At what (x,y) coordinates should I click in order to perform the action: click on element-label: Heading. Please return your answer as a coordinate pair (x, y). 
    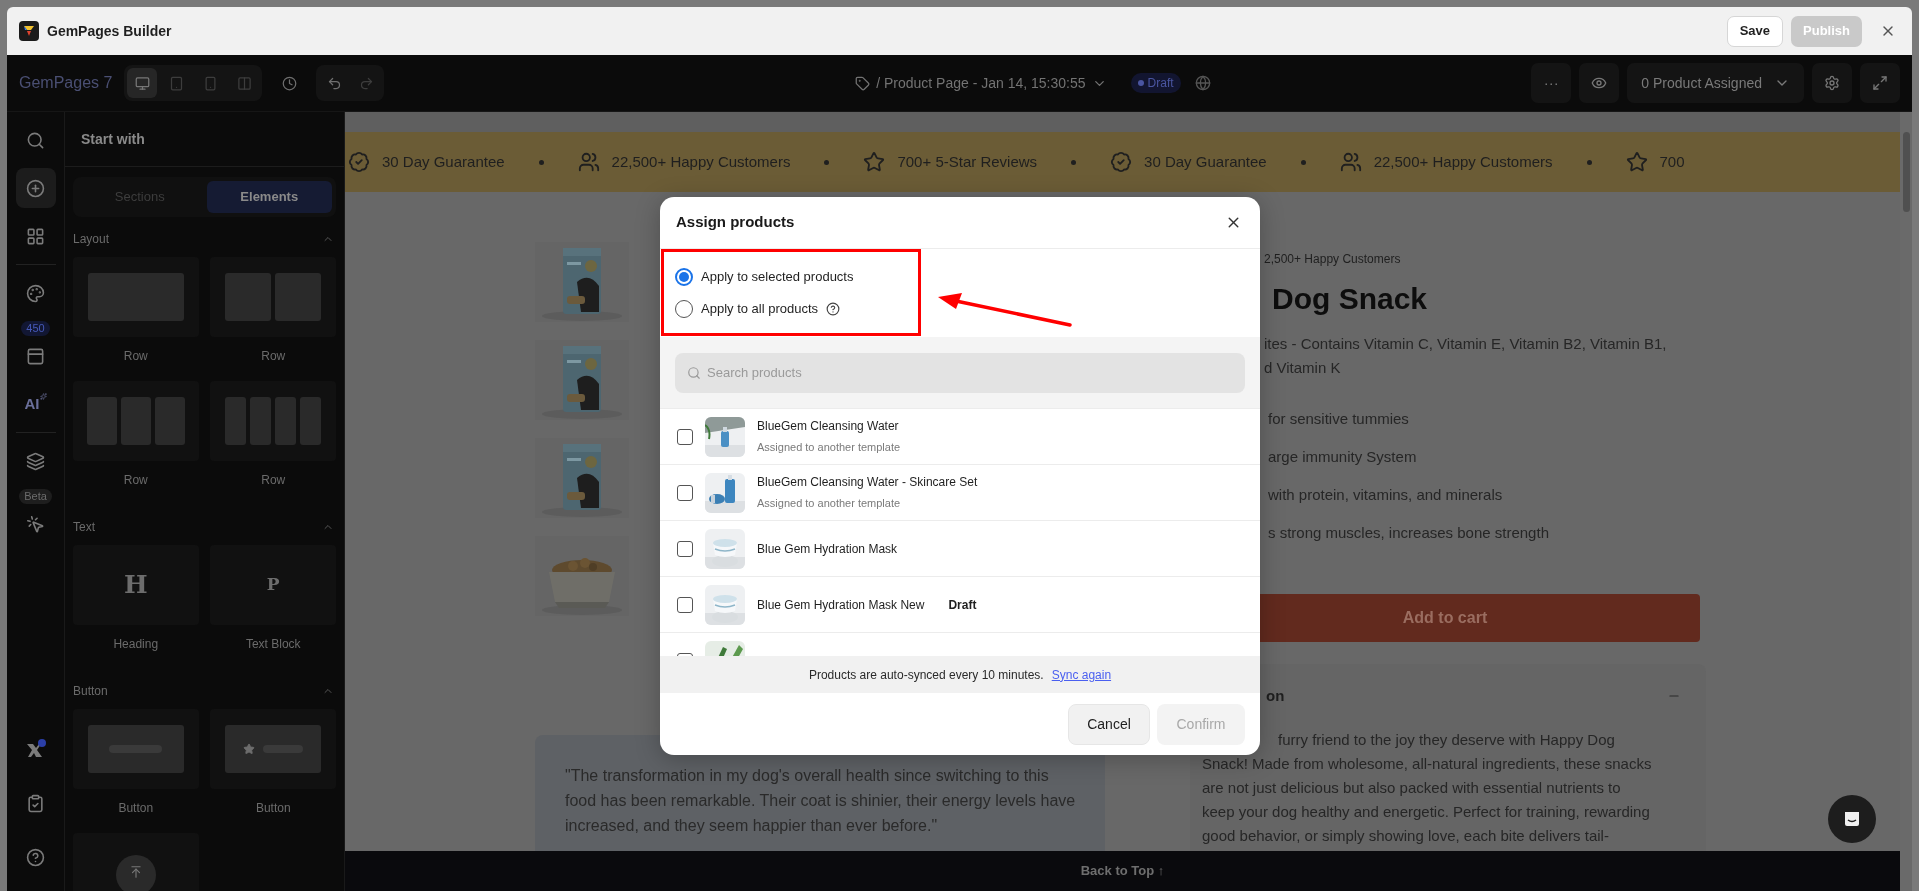
    Looking at the image, I should click on (136, 644).